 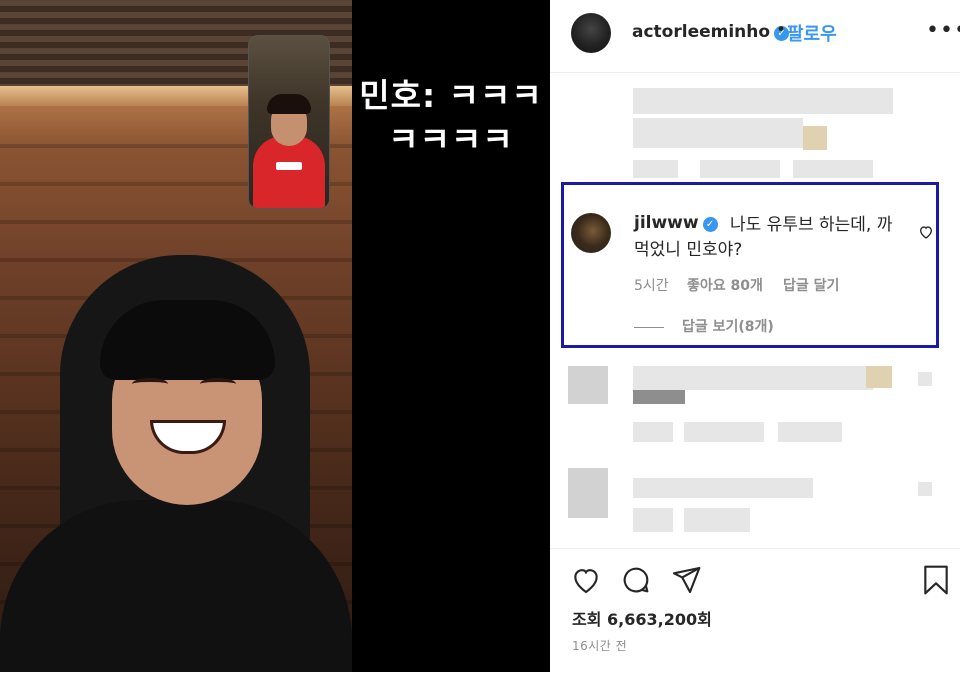 I want to click on more-options-icon: •••, so click(x=943, y=30).